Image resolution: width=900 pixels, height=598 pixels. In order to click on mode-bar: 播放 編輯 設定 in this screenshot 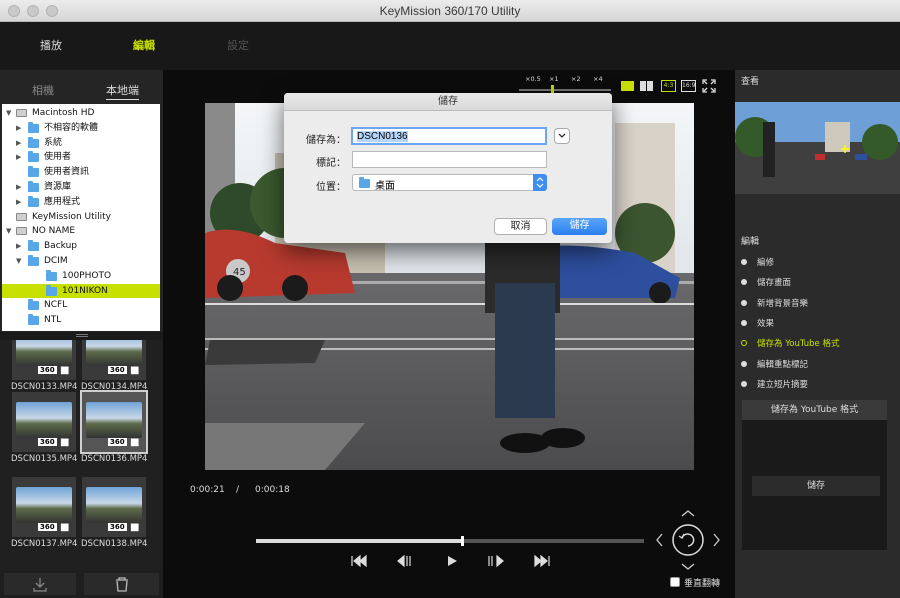, I will do `click(450, 46)`.